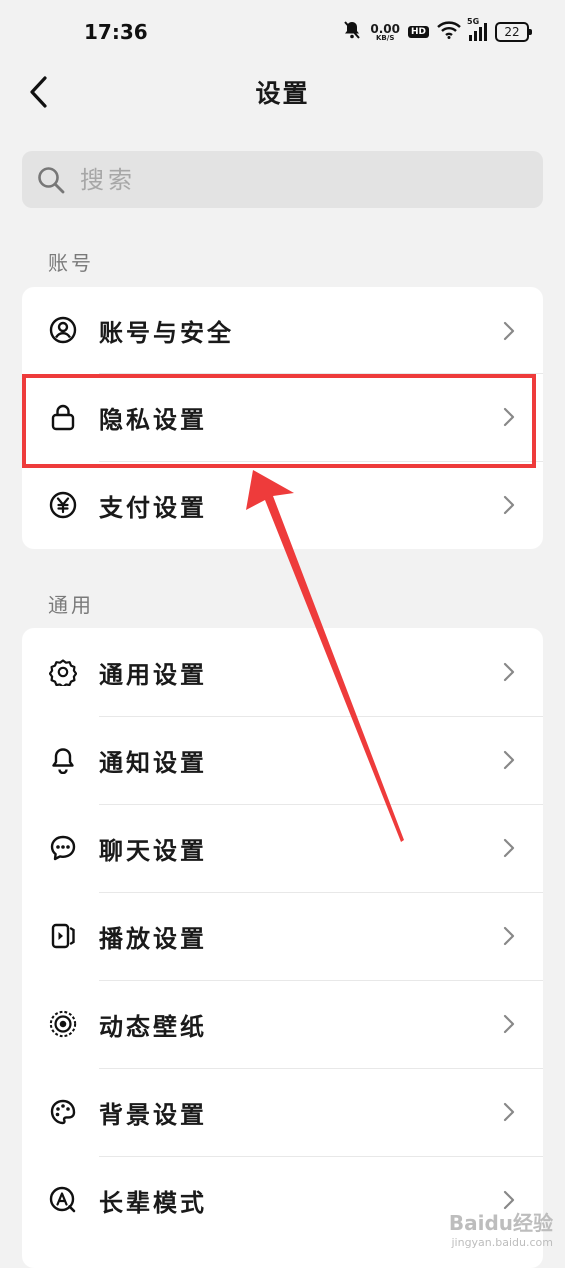  Describe the element at coordinates (63, 760) in the screenshot. I see `bell-icon` at that location.